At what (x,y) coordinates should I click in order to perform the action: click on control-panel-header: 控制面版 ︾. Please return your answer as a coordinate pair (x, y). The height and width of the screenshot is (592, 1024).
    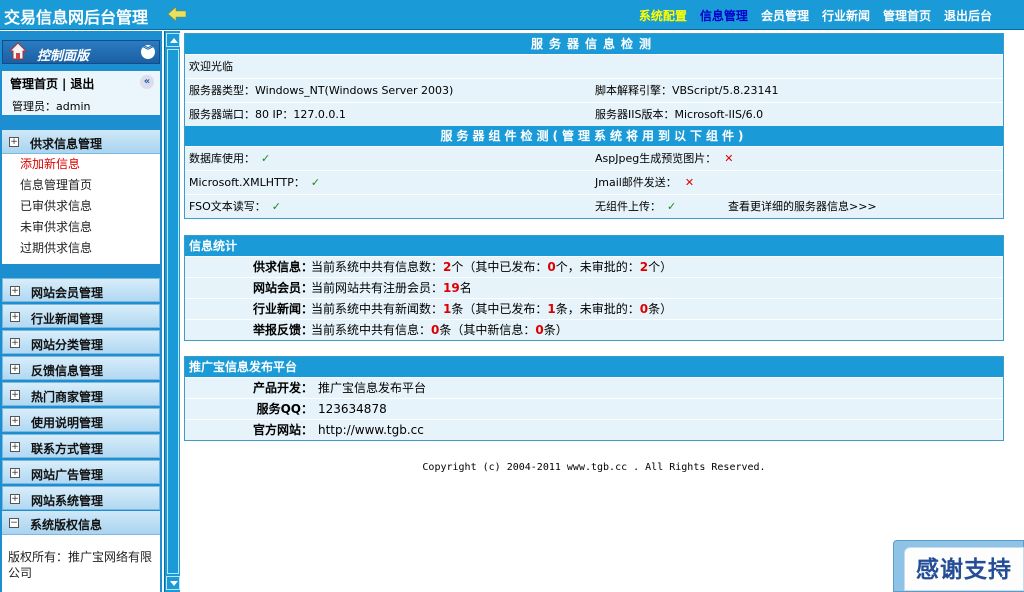
    Looking at the image, I should click on (81, 52).